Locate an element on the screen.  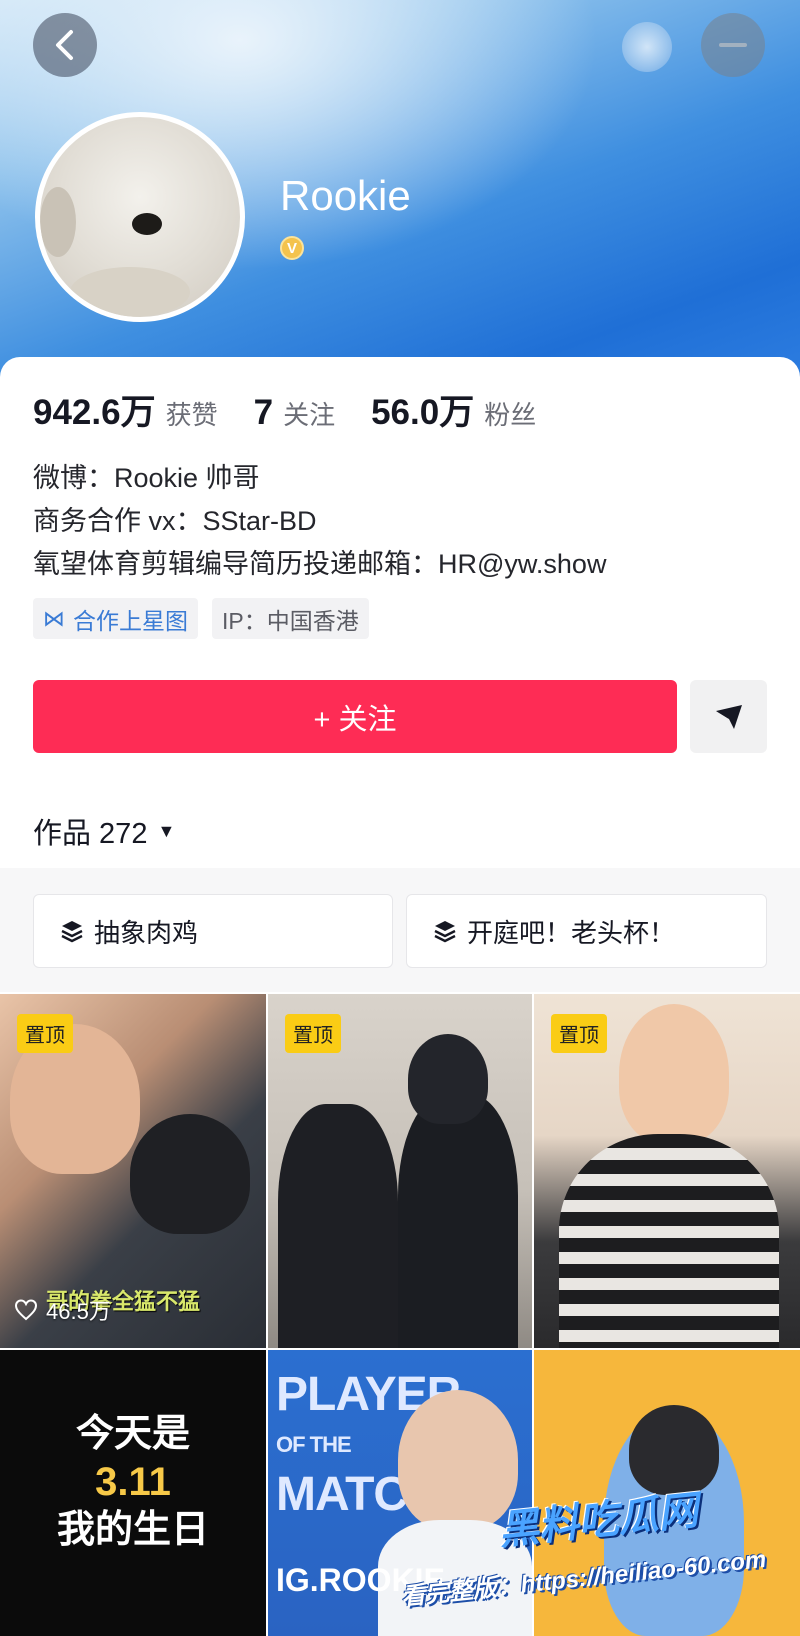
chevron-left-icon is located at coordinates (64, 45).